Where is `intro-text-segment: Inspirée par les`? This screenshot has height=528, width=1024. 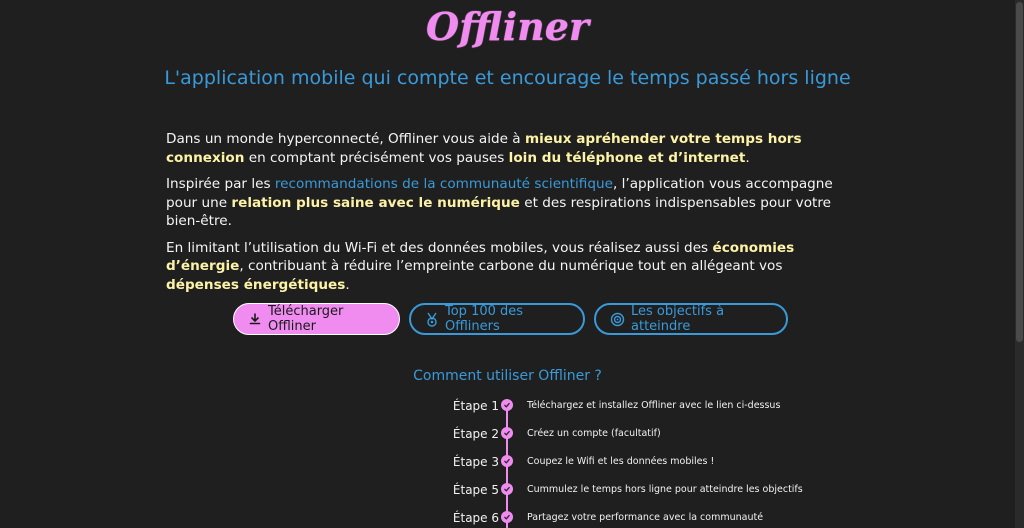
intro-text-segment: Inspirée par les is located at coordinates (220, 184).